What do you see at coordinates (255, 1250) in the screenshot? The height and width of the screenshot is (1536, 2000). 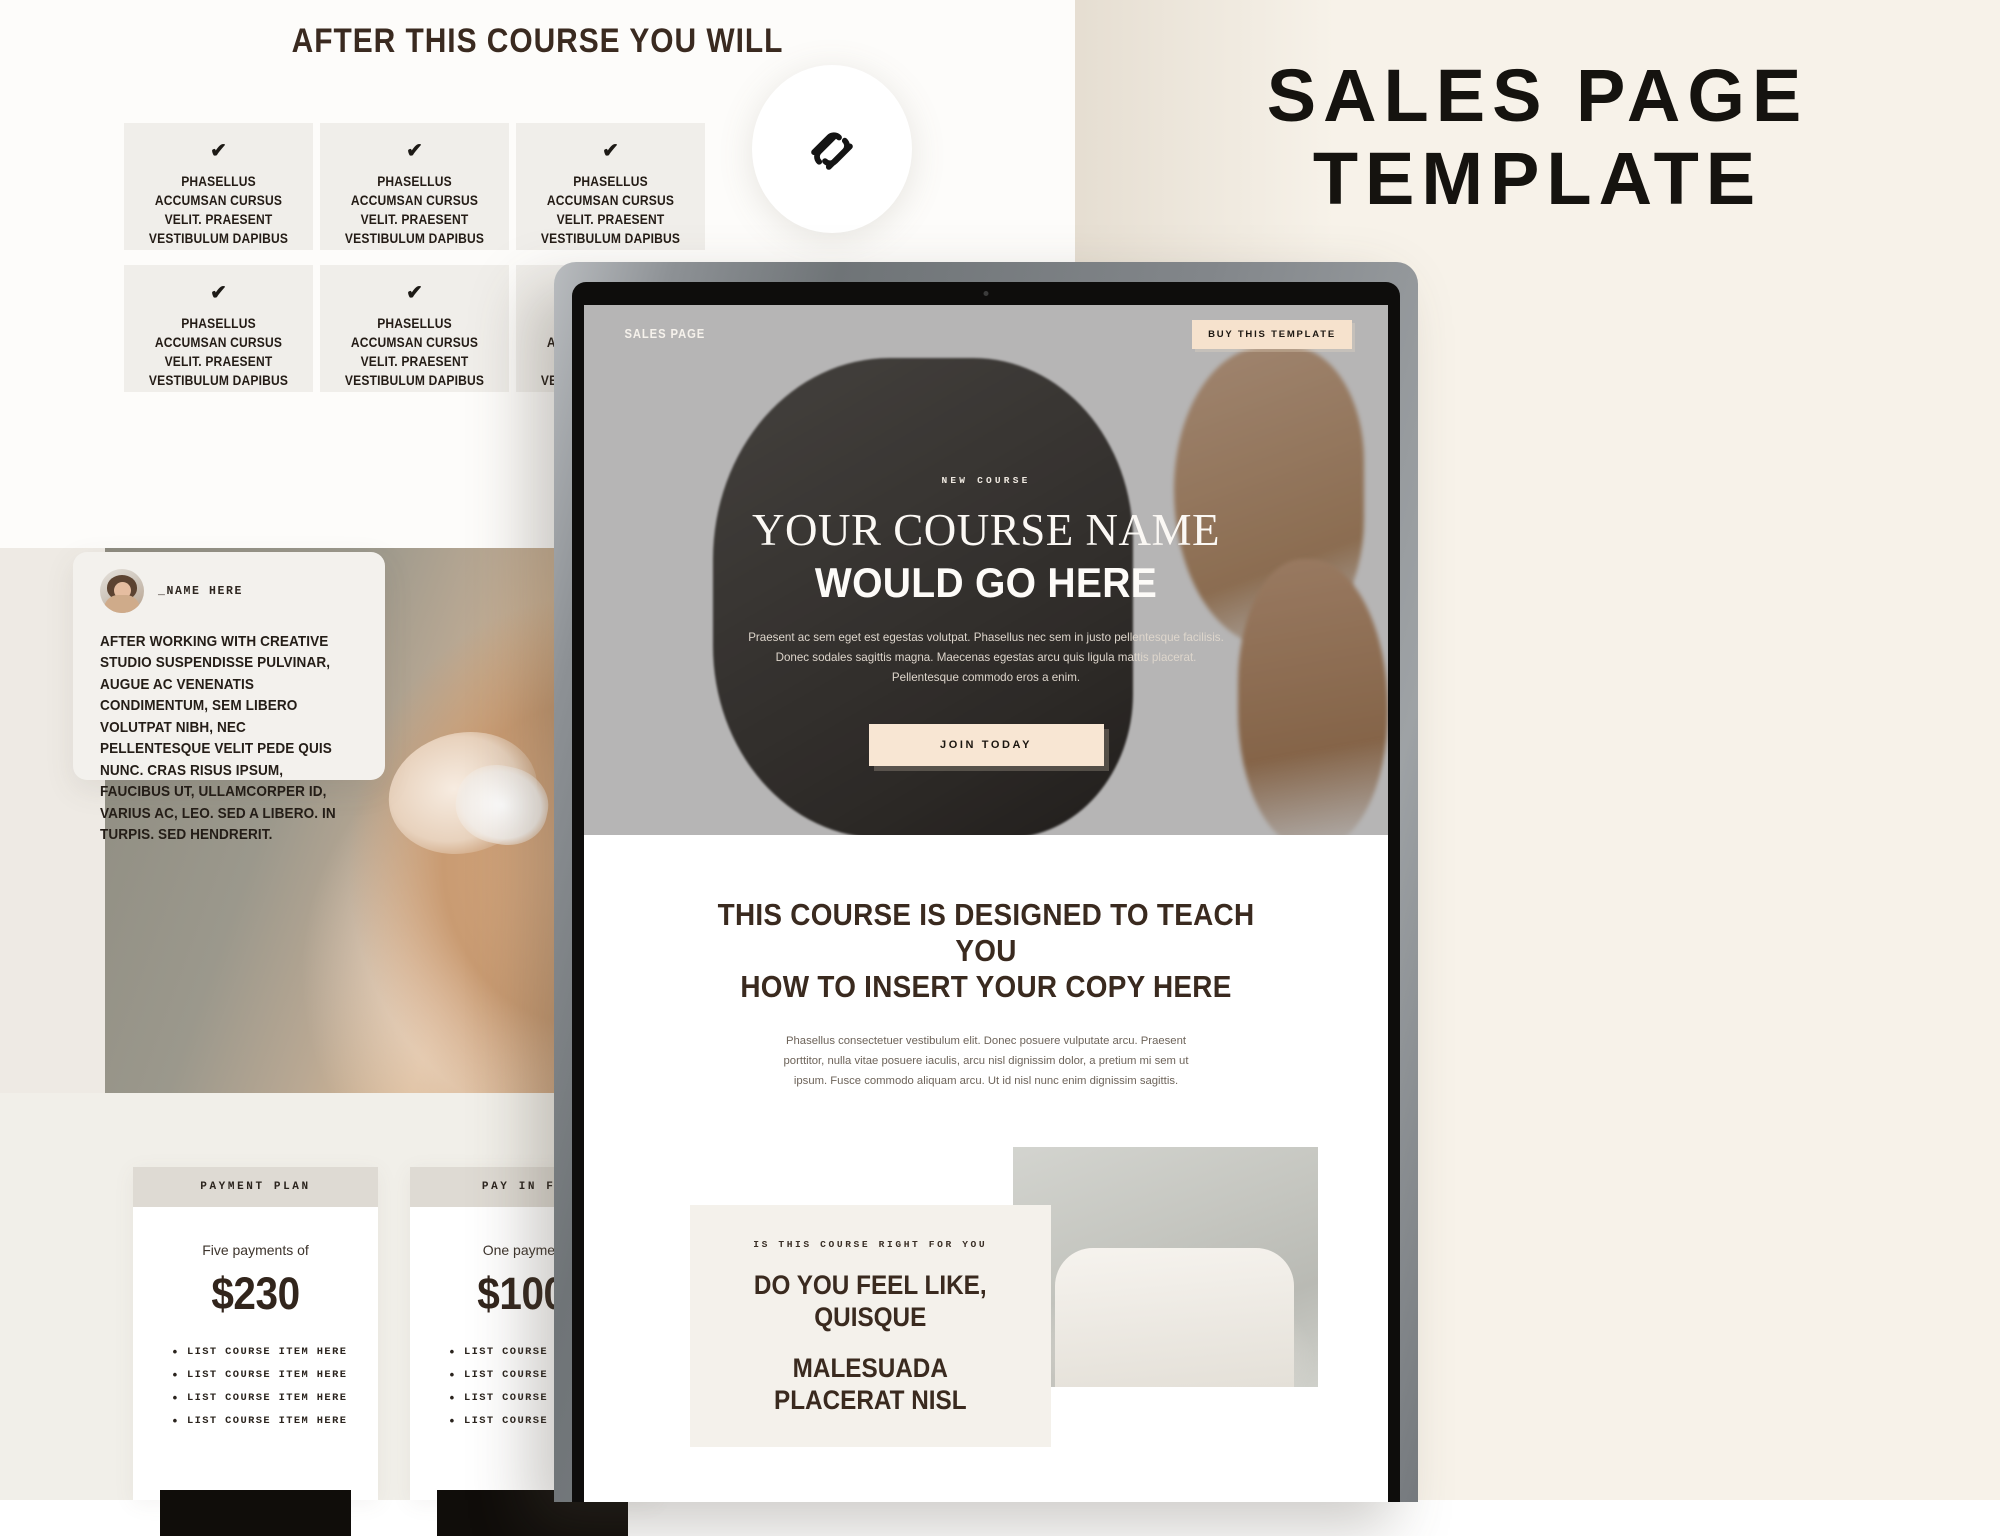 I see `pricing-card-subtitle: Five payments of` at bounding box center [255, 1250].